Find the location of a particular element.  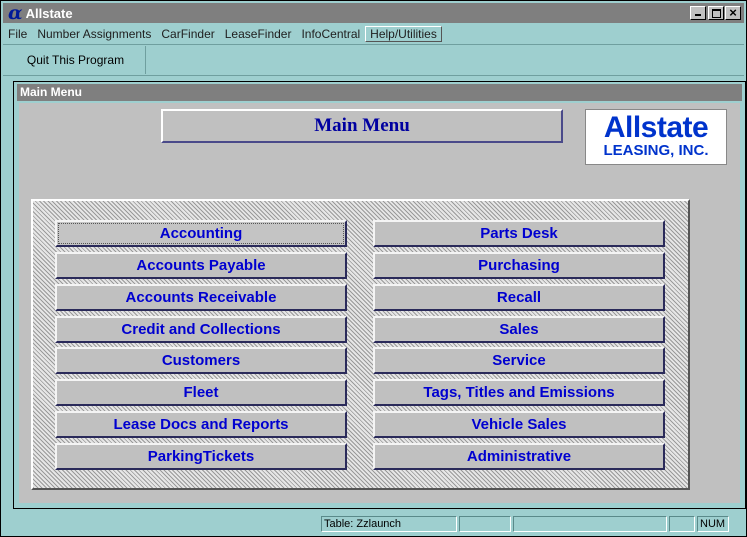

menu-help-utilities: Help/Utilities is located at coordinates (403, 34).